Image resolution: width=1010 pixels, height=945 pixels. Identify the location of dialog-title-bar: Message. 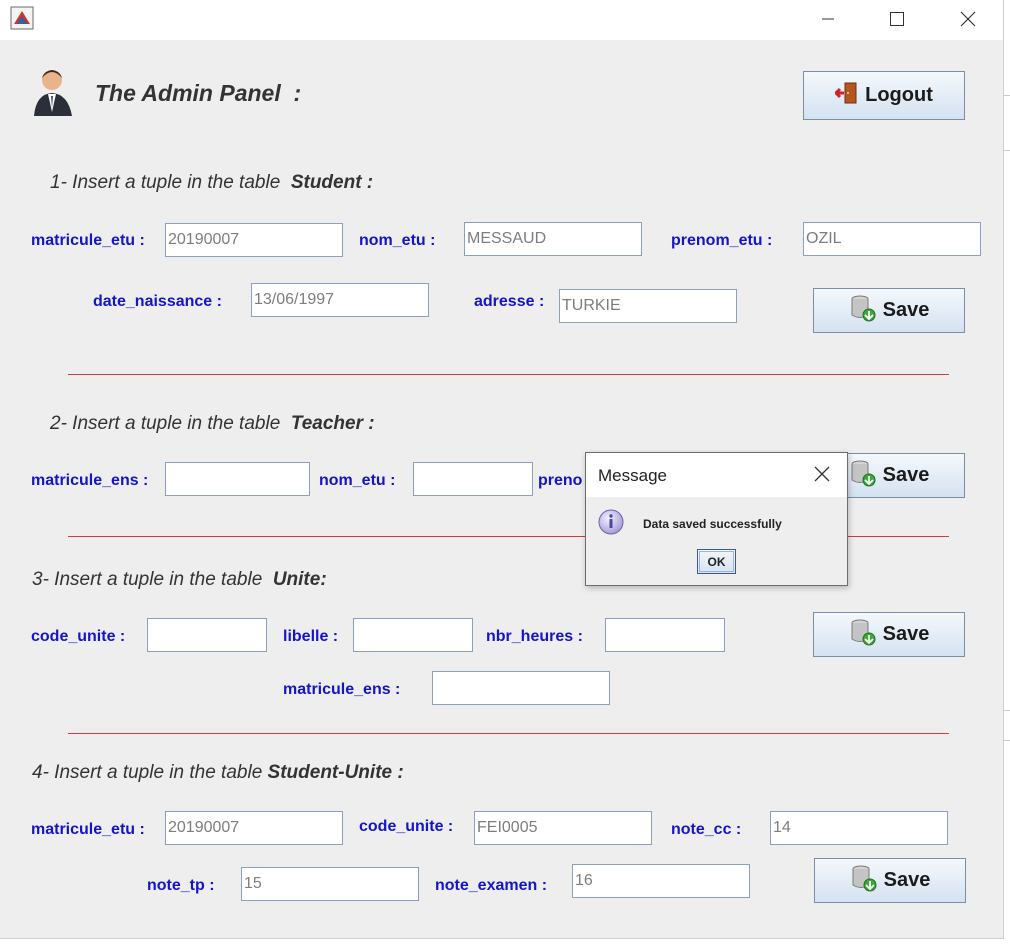
(716, 475).